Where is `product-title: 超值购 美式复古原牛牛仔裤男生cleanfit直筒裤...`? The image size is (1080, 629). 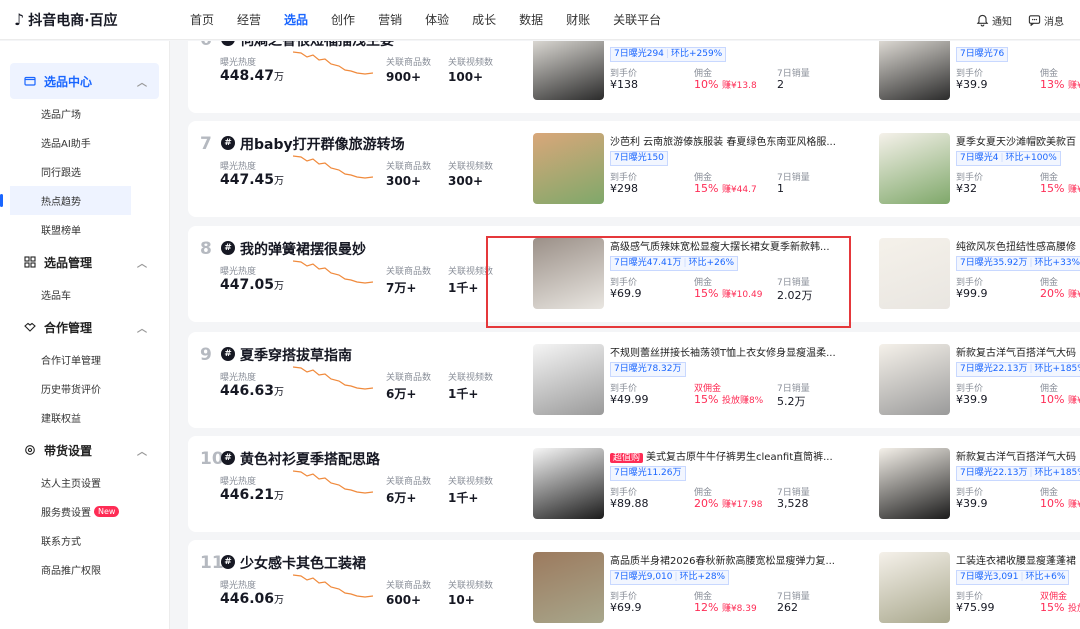 product-title: 超值购 美式复古原牛牛仔裤男生cleanfit直筒裤... is located at coordinates (730, 455).